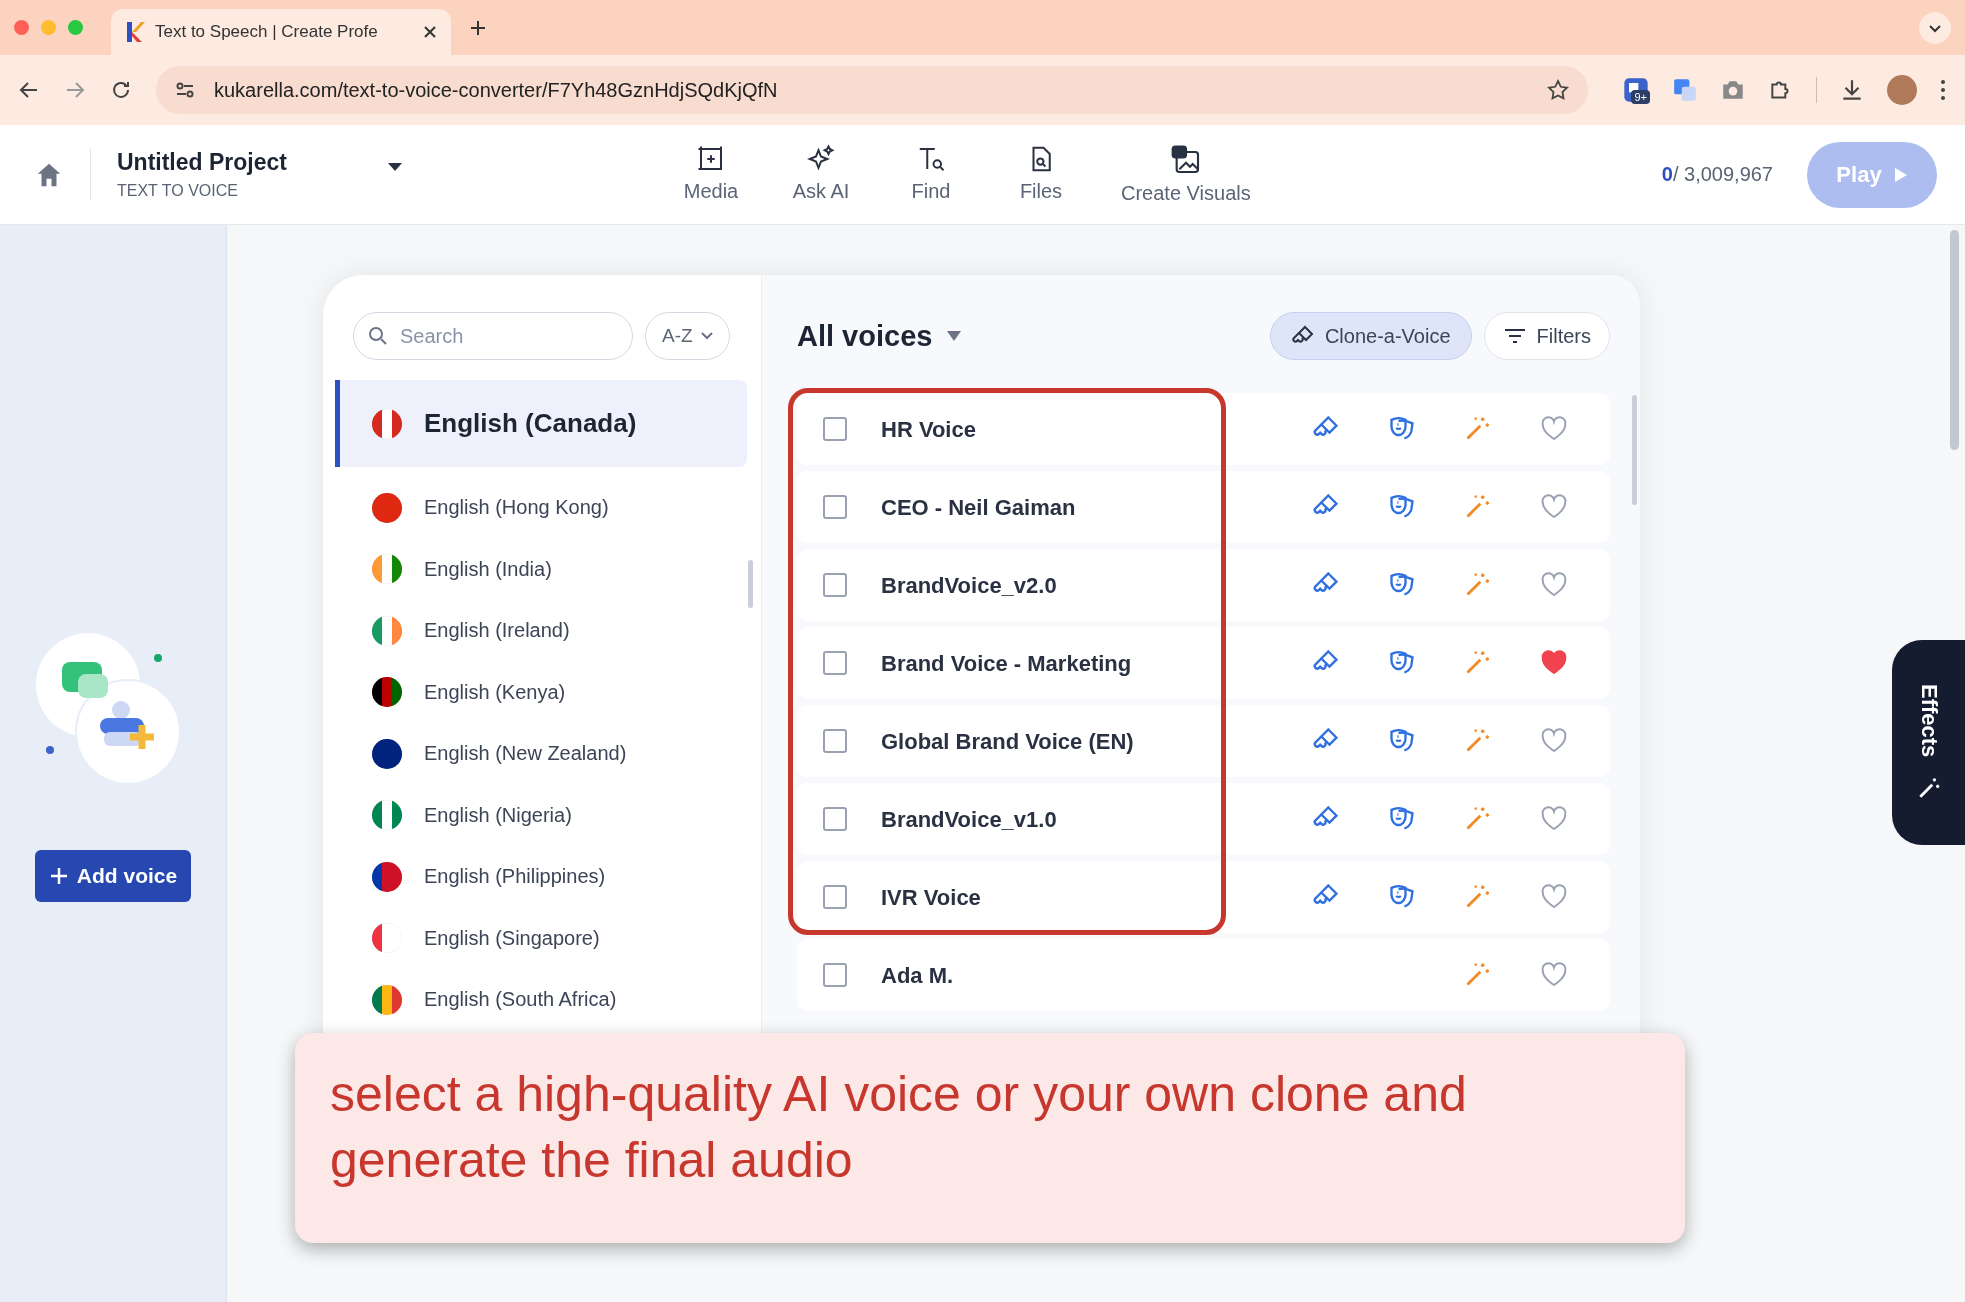 The width and height of the screenshot is (1965, 1302). Describe the element at coordinates (495, 692) in the screenshot. I see `language-name: English (Kenya)` at that location.